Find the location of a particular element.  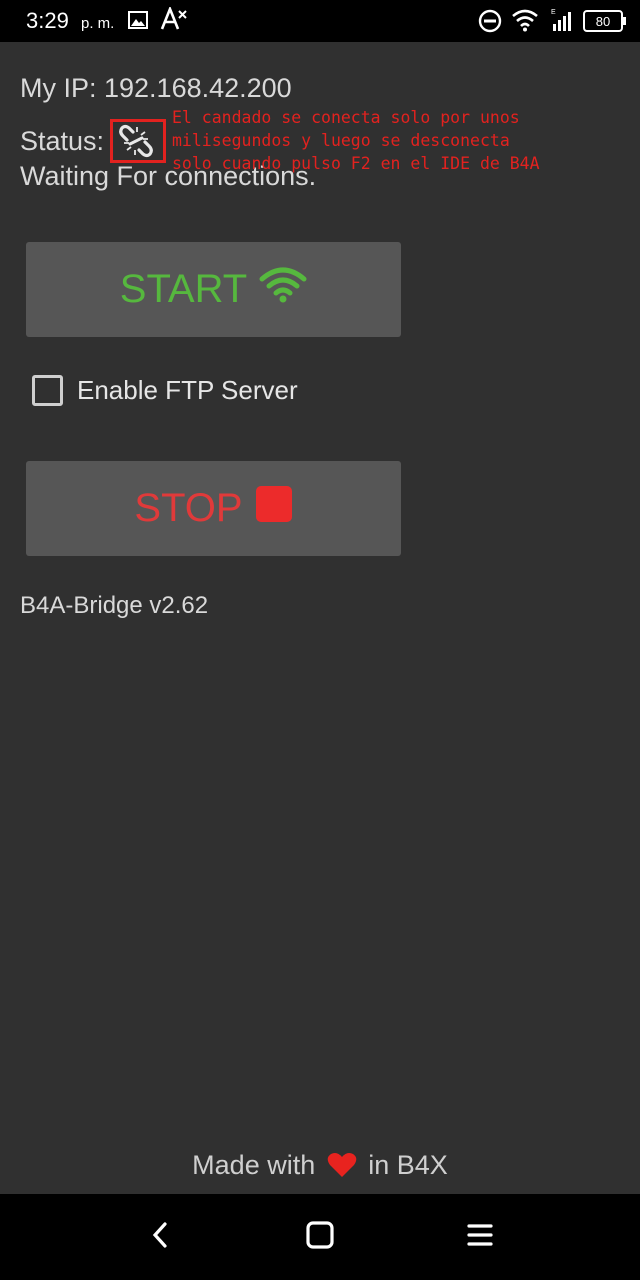

home-icon is located at coordinates (320, 1237).